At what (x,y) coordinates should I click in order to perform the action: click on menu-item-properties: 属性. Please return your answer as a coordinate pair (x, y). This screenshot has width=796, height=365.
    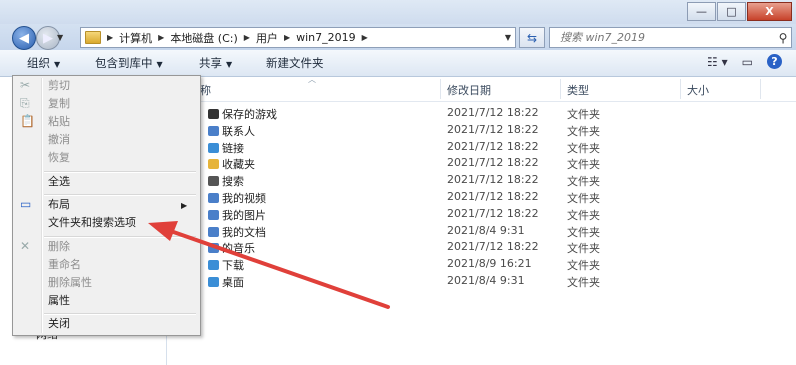
    Looking at the image, I should click on (59, 301).